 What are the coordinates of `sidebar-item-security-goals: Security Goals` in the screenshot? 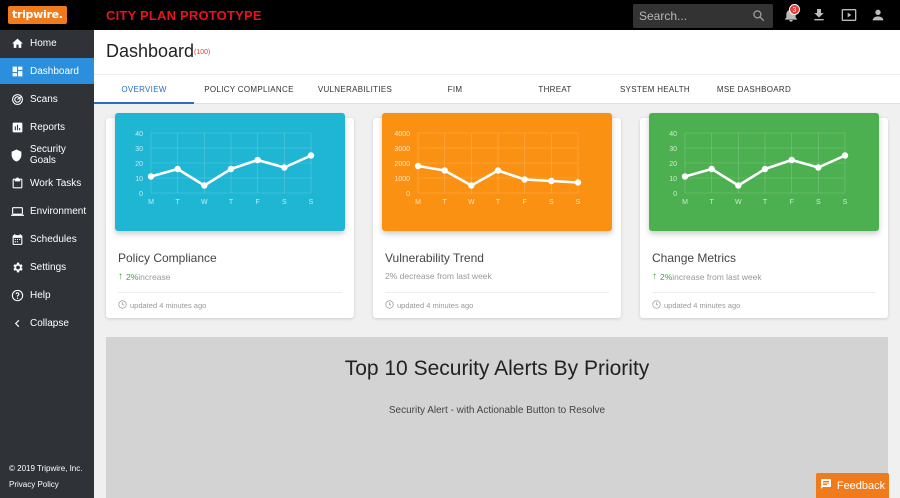 It's located at (47, 155).